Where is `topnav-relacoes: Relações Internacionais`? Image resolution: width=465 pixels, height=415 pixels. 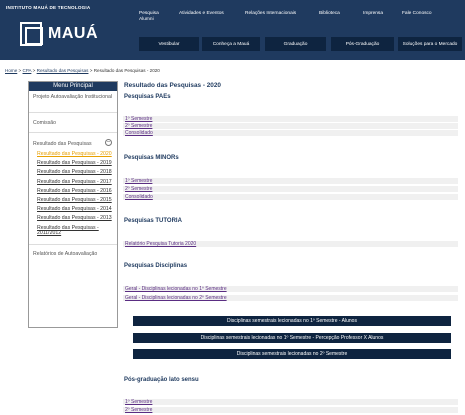 topnav-relacoes: Relações Internacionais is located at coordinates (270, 14).